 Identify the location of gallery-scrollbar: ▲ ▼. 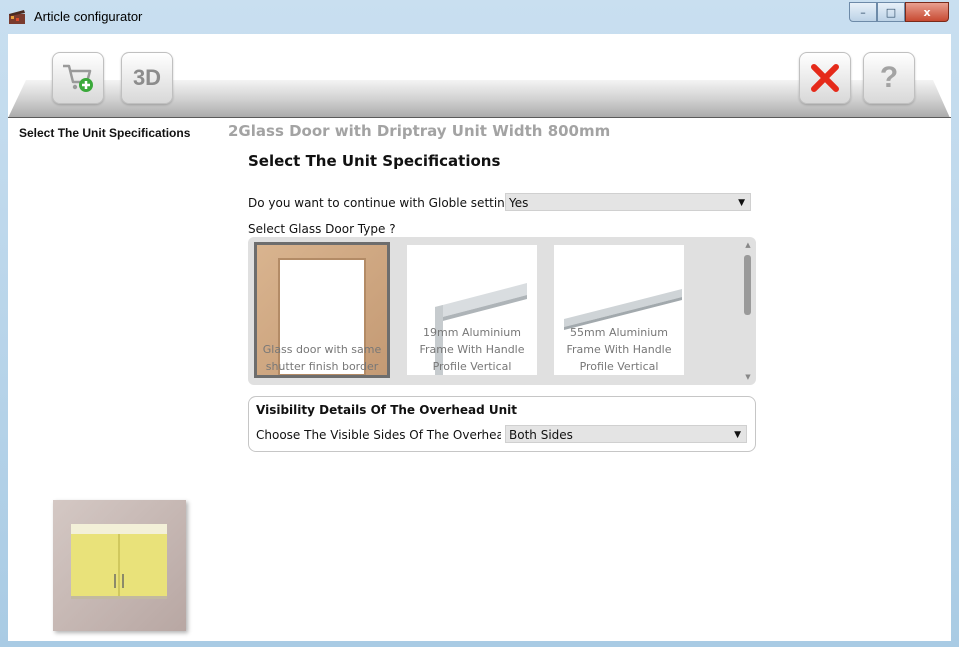
(748, 311).